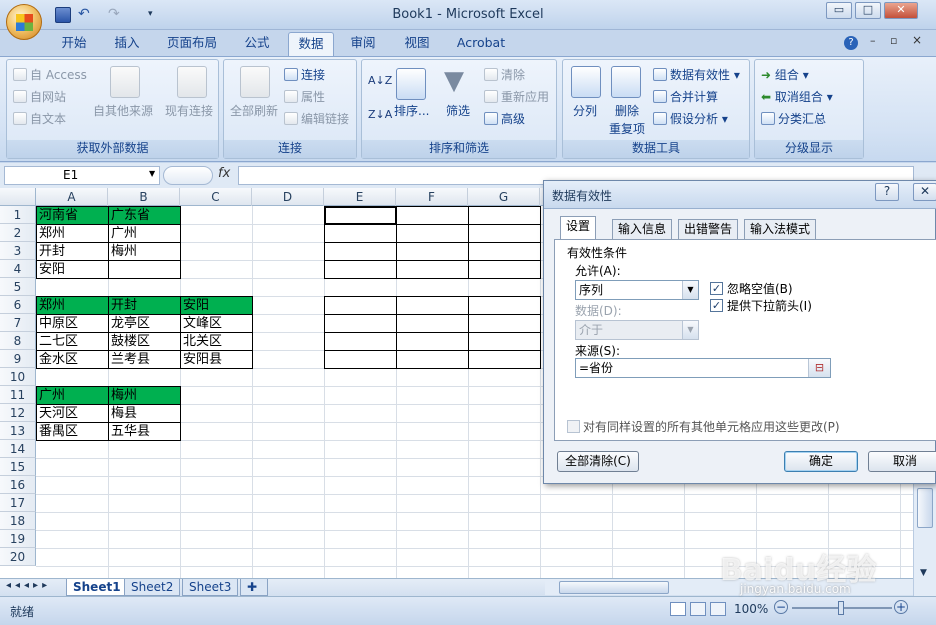 The image size is (936, 625). I want to click on column-header: B, so click(144, 197).